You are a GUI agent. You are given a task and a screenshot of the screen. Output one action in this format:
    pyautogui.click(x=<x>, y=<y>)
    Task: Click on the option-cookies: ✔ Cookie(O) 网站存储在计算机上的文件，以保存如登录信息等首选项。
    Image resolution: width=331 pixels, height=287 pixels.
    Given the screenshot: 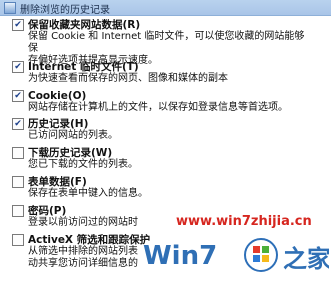 What is the action you would take?
    pyautogui.click(x=162, y=101)
    